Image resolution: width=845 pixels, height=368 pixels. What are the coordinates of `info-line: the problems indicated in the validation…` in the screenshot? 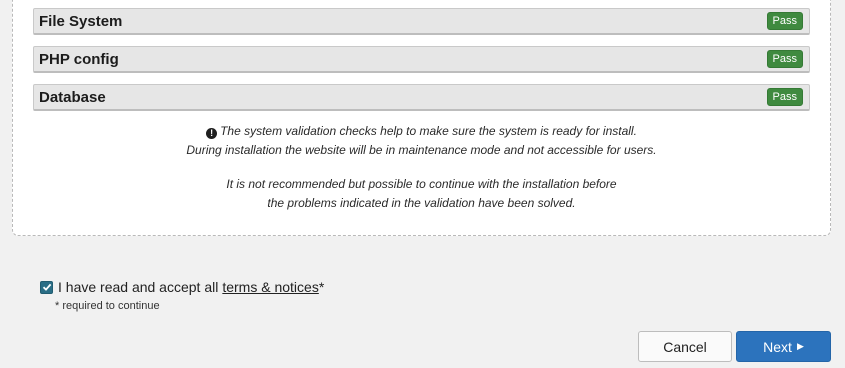 It's located at (421, 203).